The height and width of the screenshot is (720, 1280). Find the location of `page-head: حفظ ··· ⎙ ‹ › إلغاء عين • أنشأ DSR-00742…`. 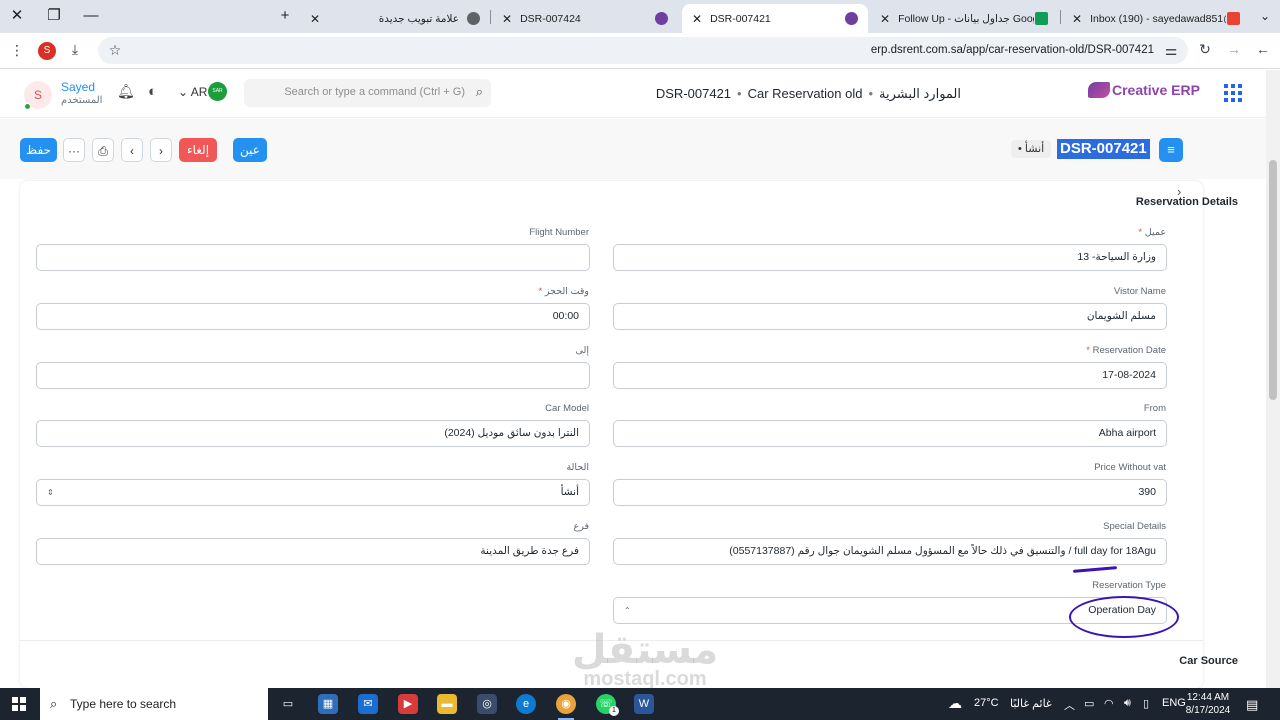

page-head: حفظ ··· ⎙ ‹ › إلغاء عين • أنشأ DSR-00742… is located at coordinates (633, 149).